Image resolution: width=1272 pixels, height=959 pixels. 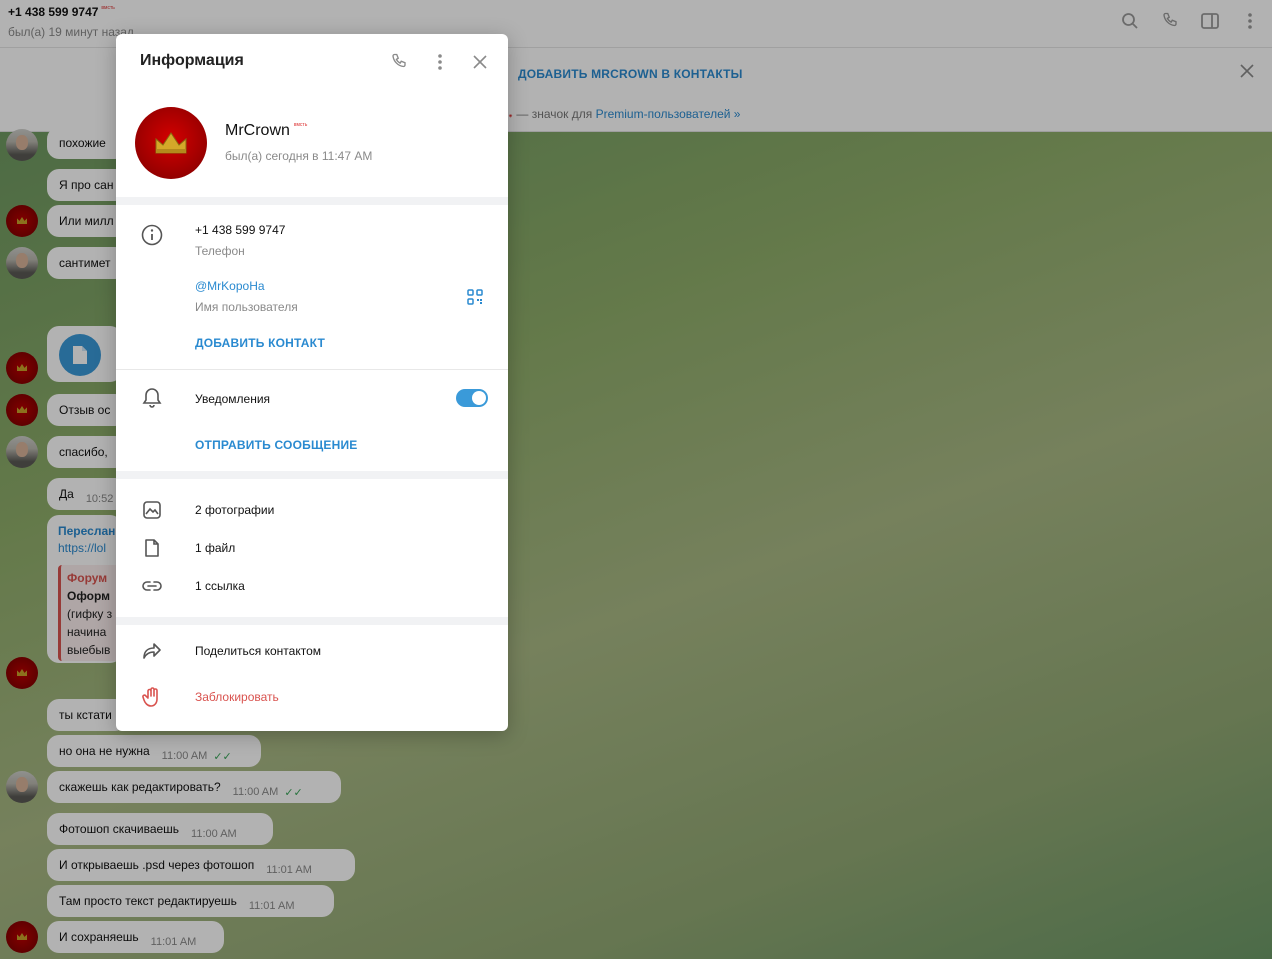 I want to click on link-icon, so click(x=152, y=586).